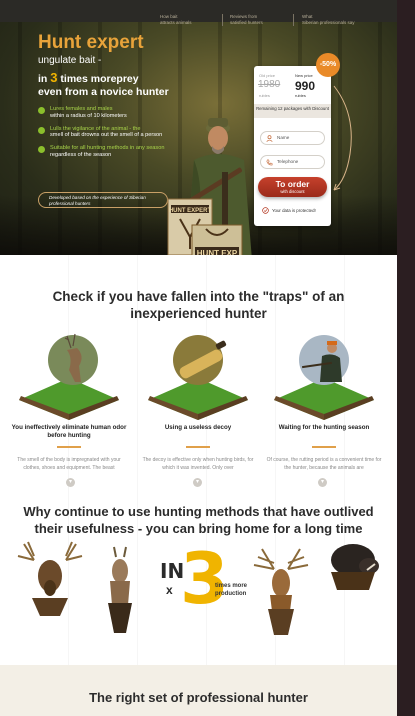 The image size is (415, 716). I want to click on phone-field: Telephone, so click(292, 162).